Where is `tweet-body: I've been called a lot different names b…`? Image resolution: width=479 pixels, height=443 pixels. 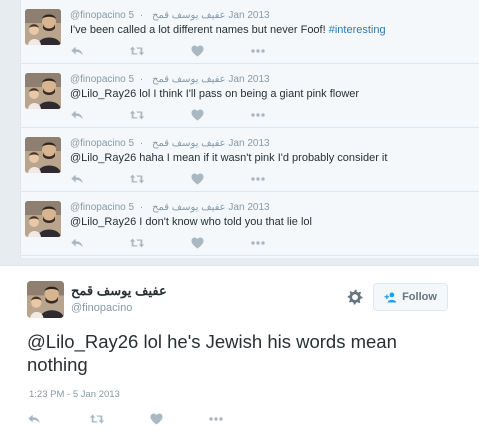 tweet-body: I've been called a lot different names b… is located at coordinates (199, 30).